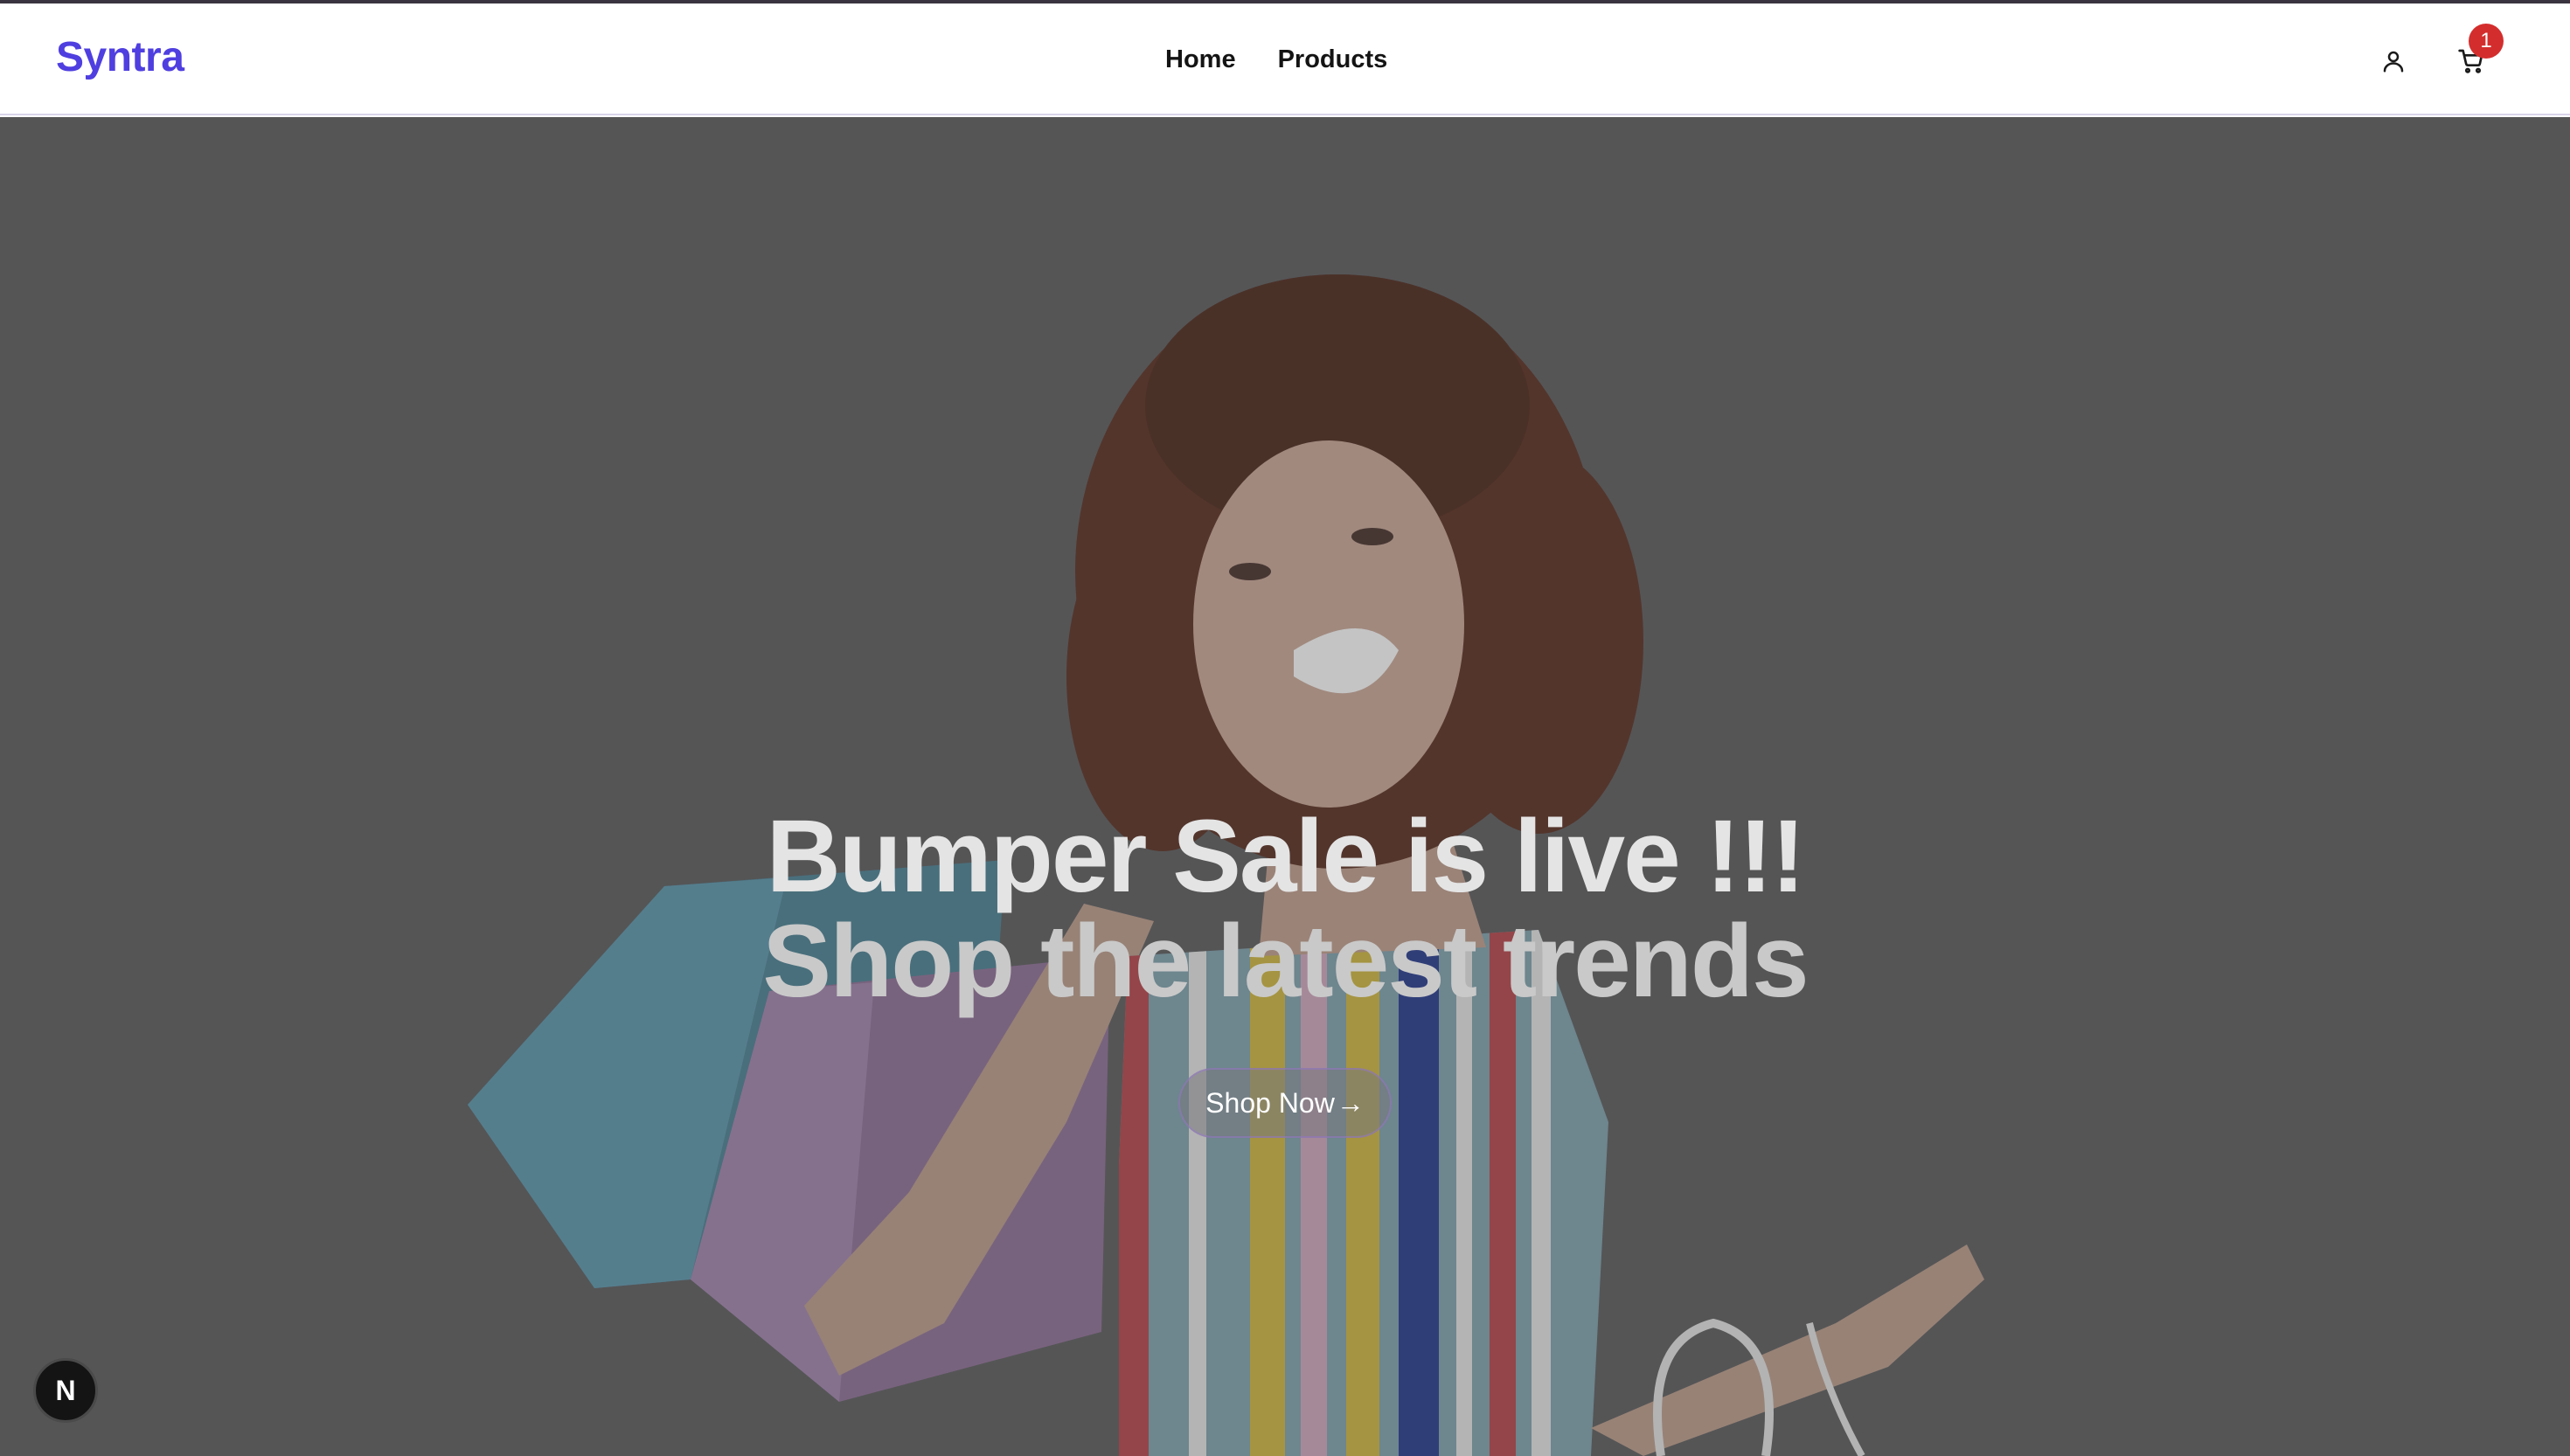  Describe the element at coordinates (1333, 59) in the screenshot. I see `nav-link-products: Products` at that location.